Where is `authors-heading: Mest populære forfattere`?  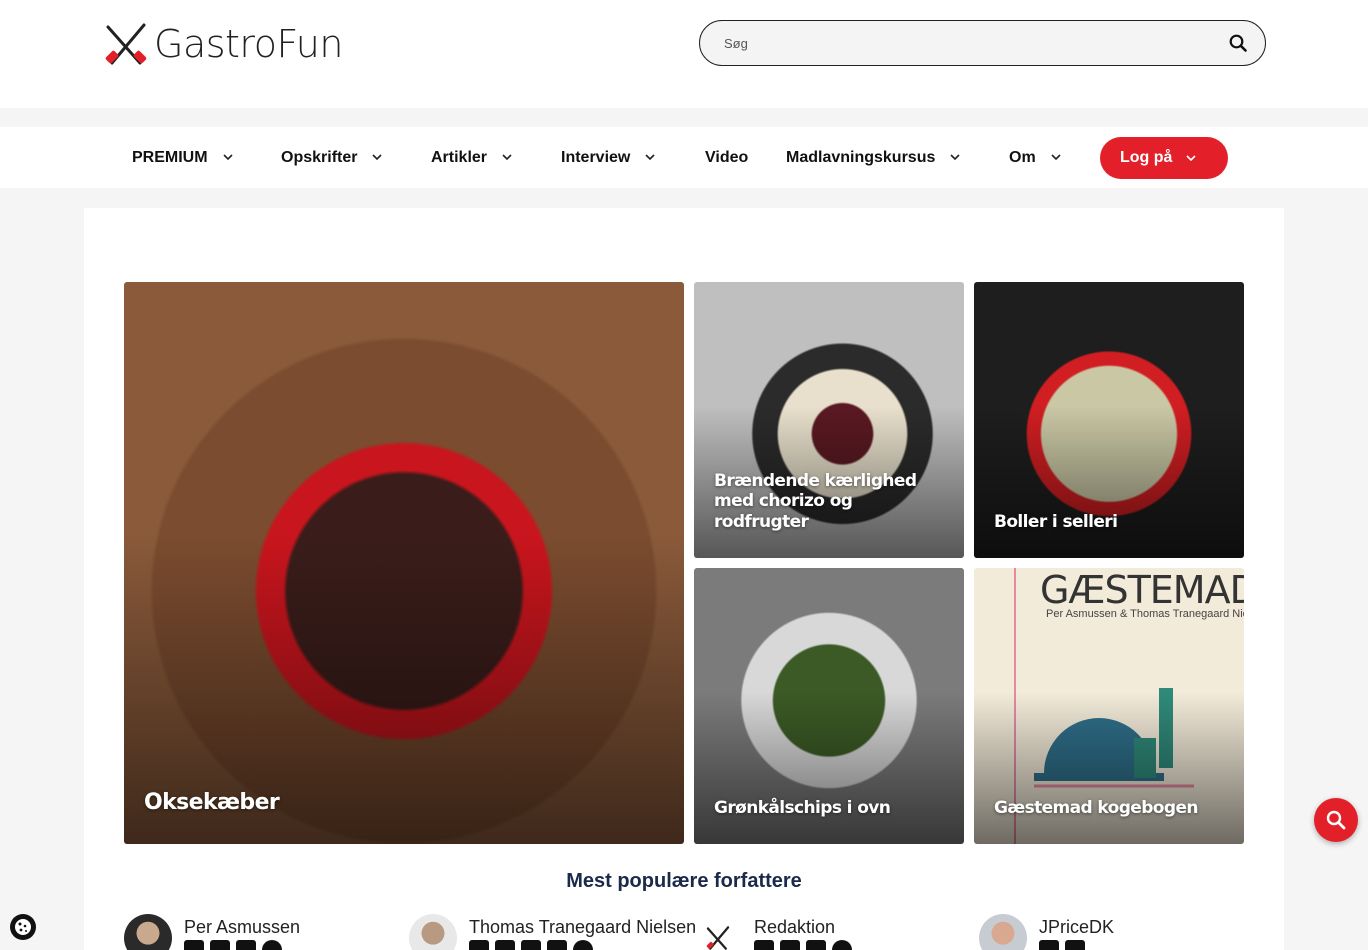 authors-heading: Mest populære forfattere is located at coordinates (684, 881).